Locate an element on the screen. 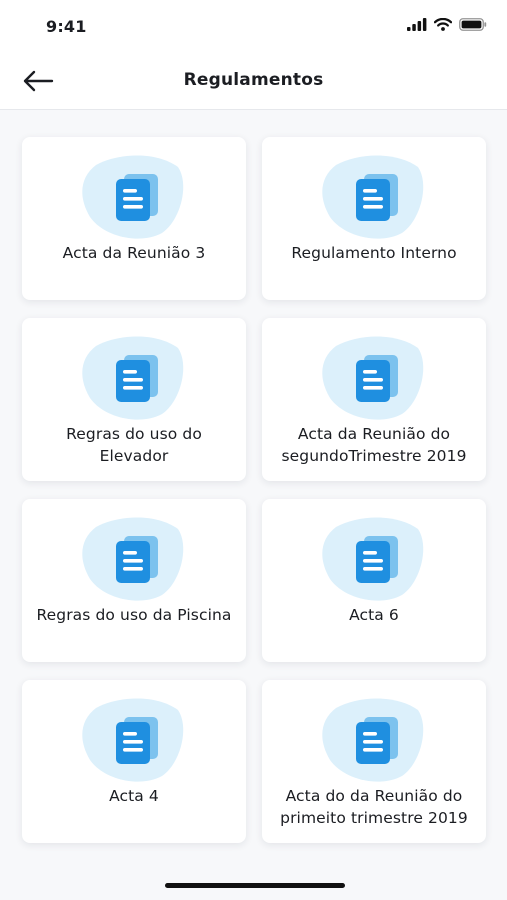  document-title: Regras do uso do Elevador is located at coordinates (134, 445).